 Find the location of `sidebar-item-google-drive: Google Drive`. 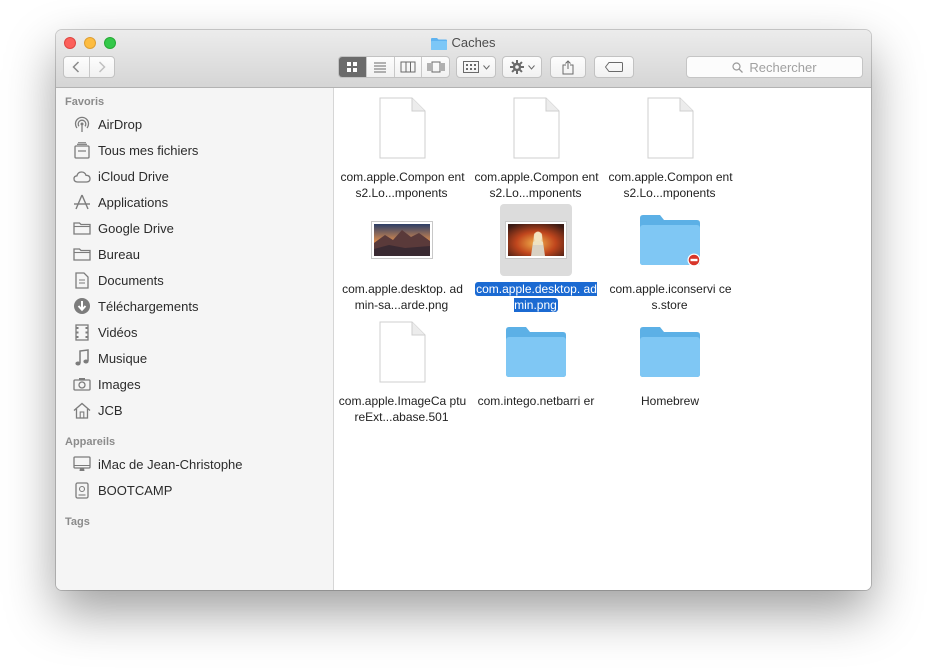

sidebar-item-google-drive: Google Drive is located at coordinates (197, 228).